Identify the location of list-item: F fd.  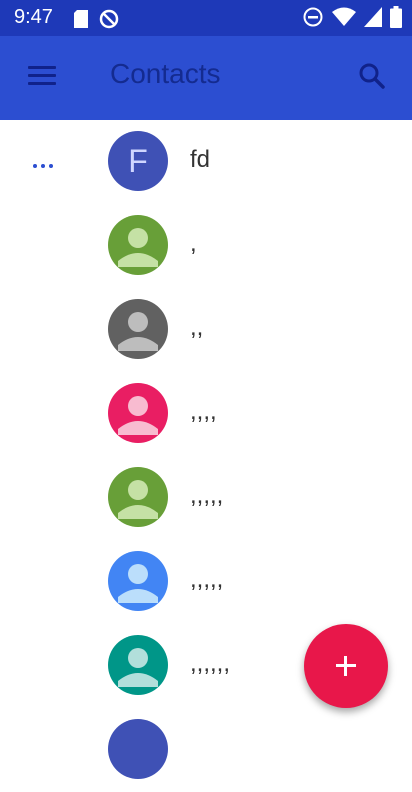
(206, 162).